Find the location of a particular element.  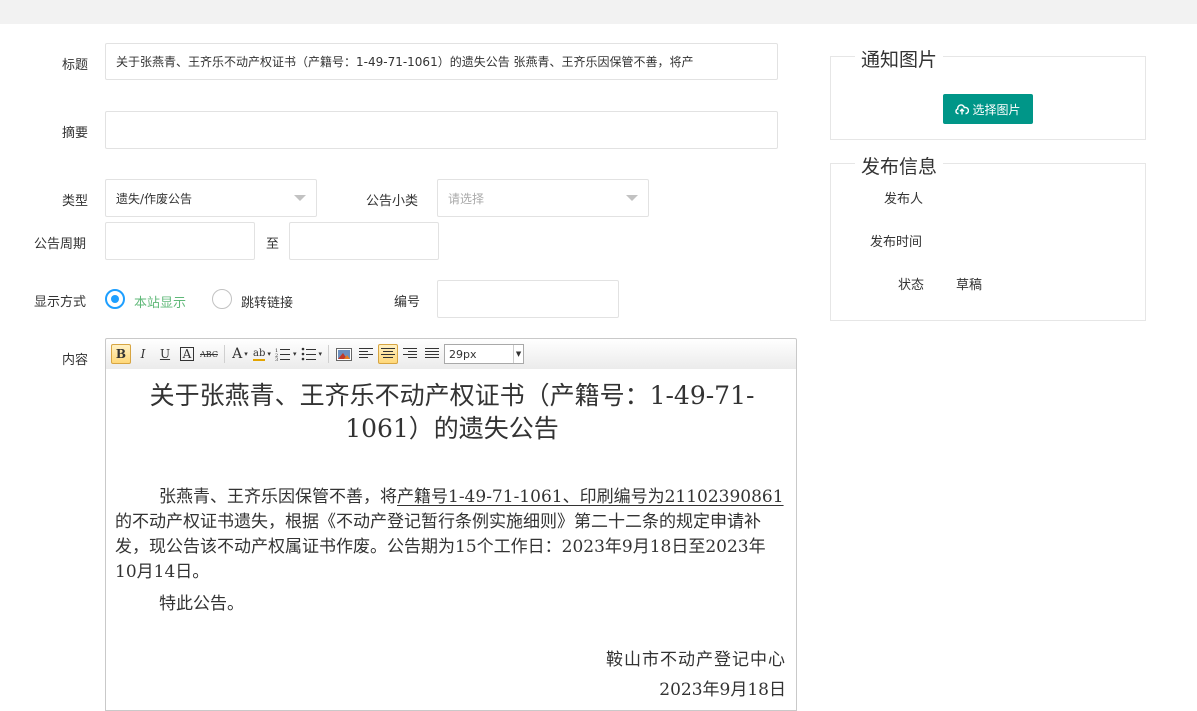

period-to-label: 至 is located at coordinates (273, 244).